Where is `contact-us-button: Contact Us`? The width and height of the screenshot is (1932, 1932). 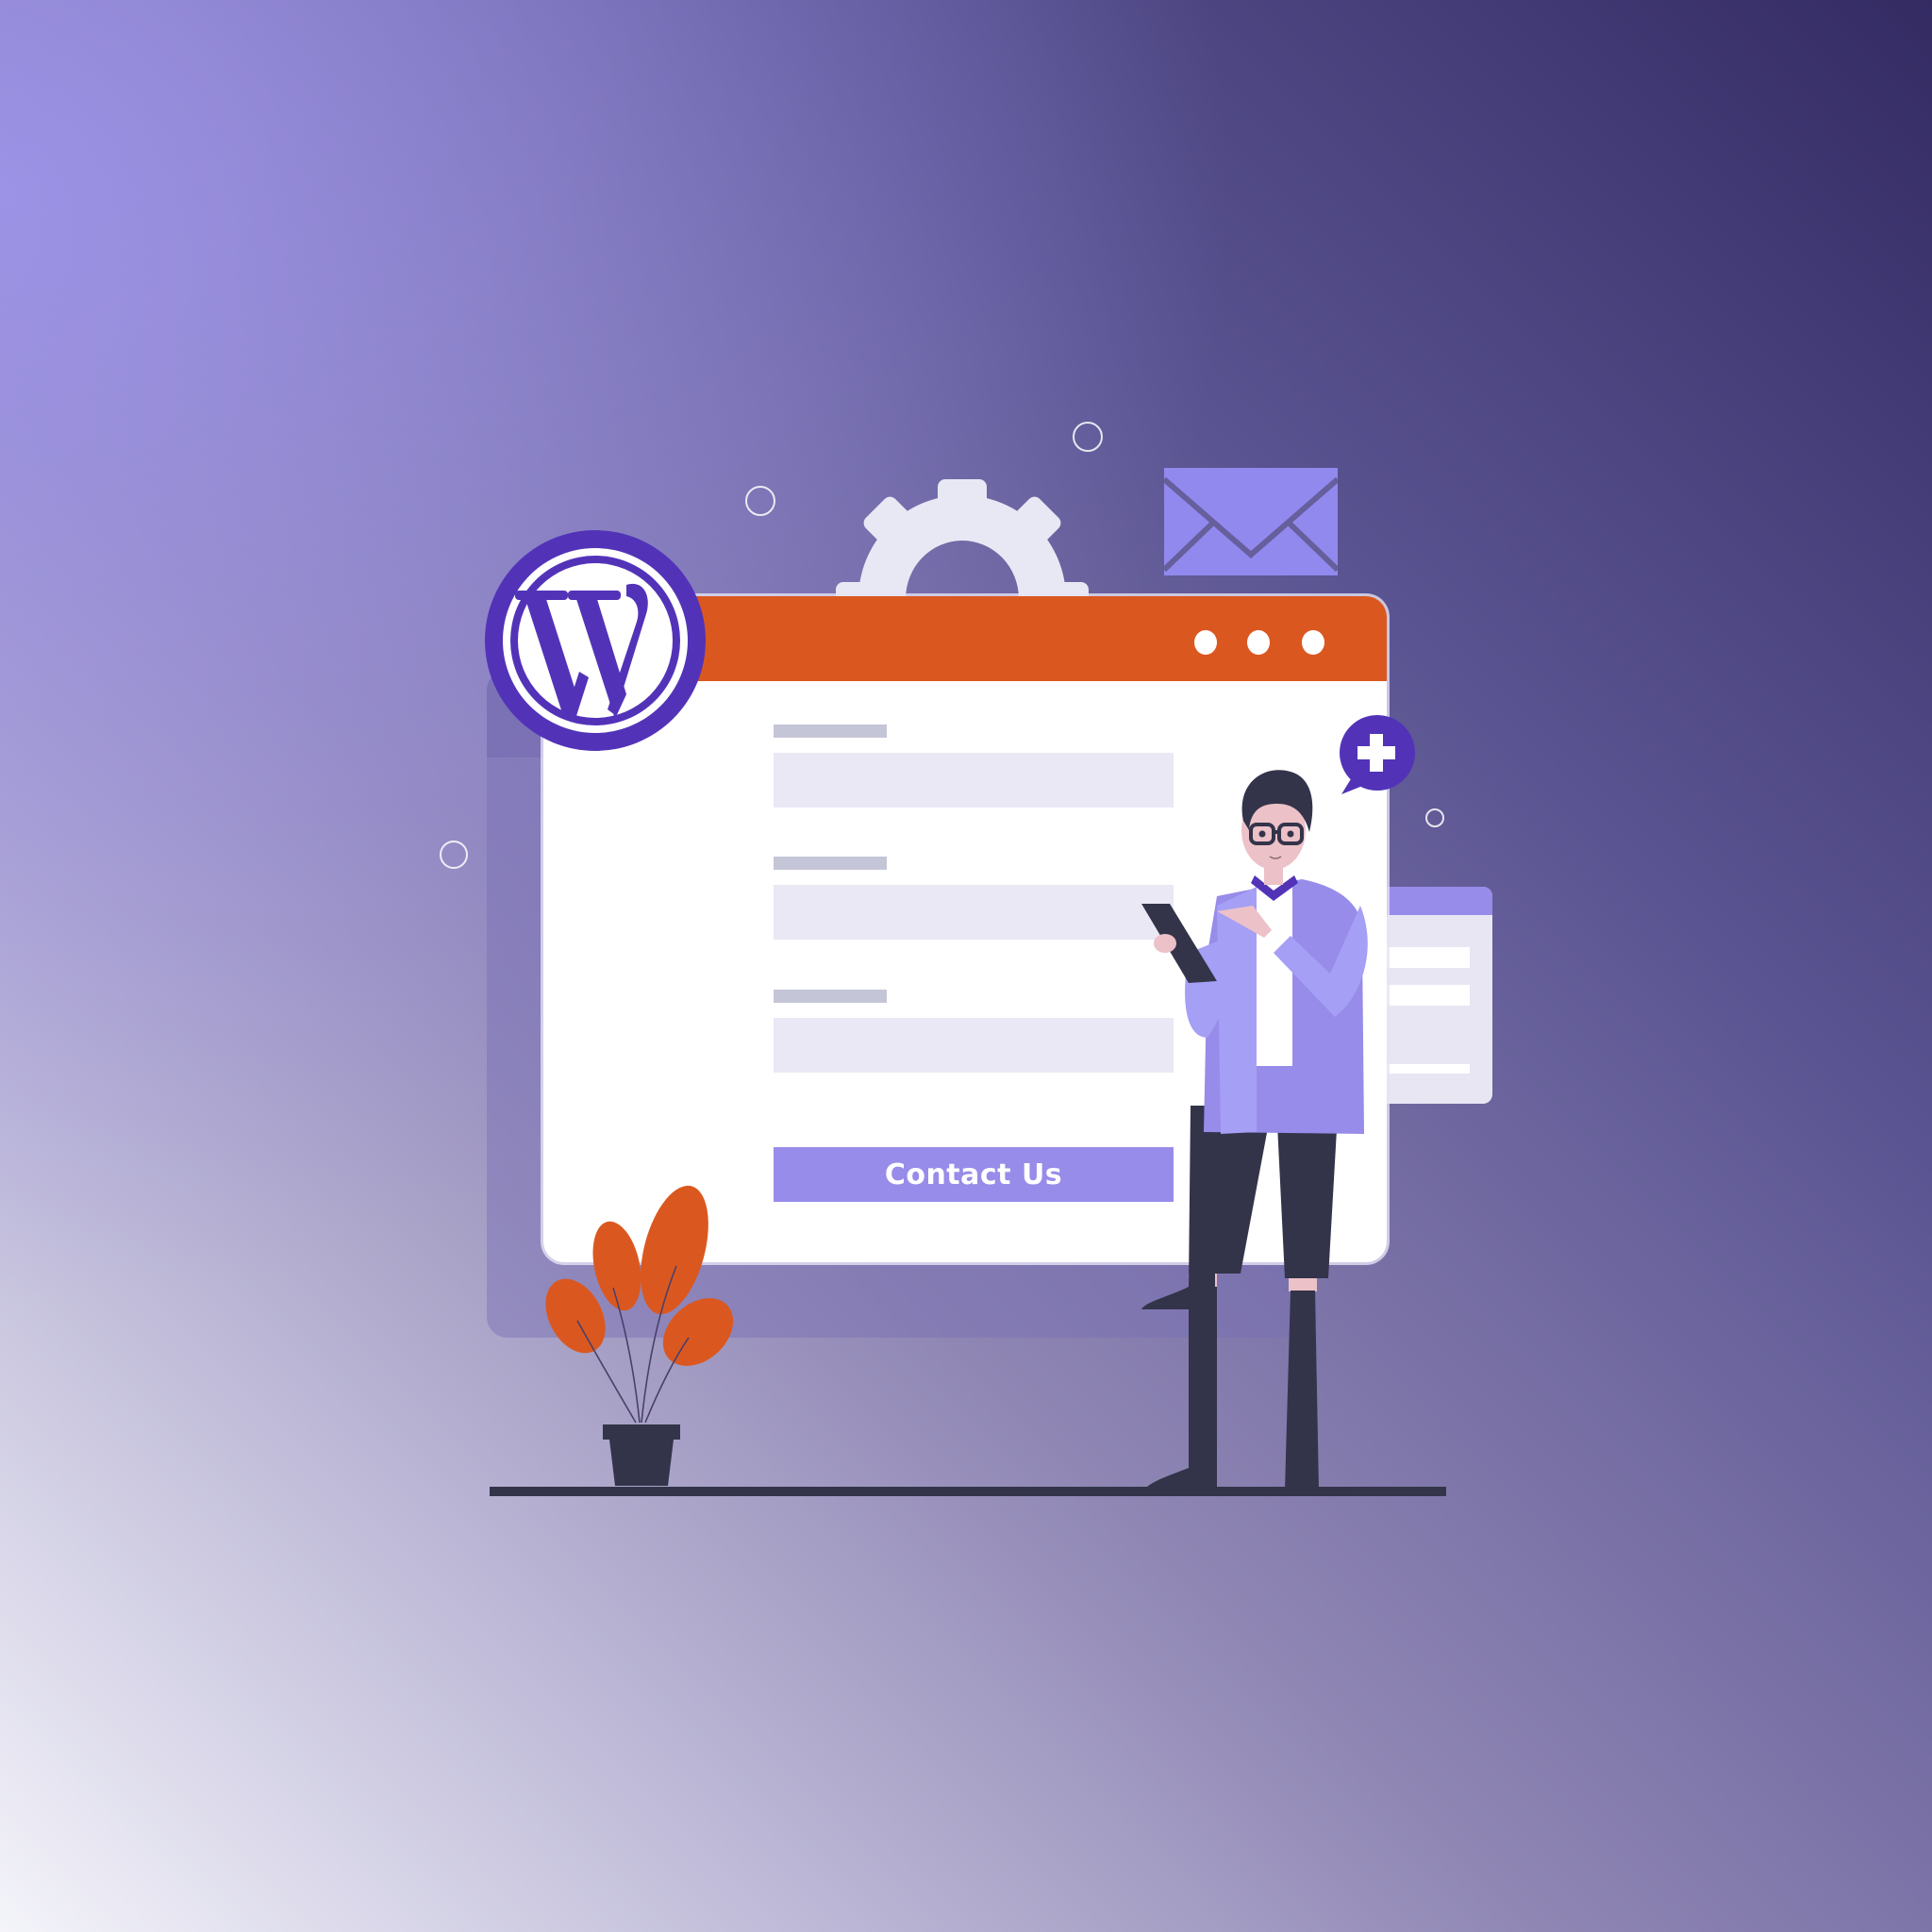 contact-us-button: Contact Us is located at coordinates (974, 1174).